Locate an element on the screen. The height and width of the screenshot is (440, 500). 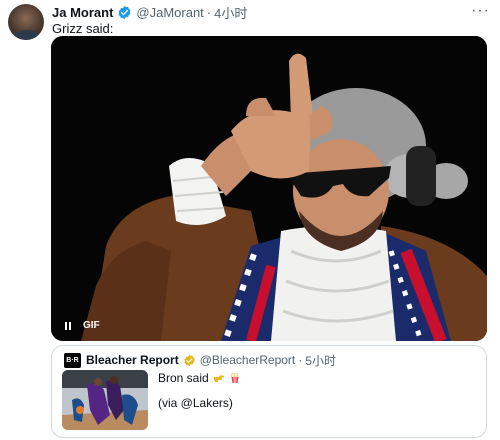
author-avatar is located at coordinates (26, 22).